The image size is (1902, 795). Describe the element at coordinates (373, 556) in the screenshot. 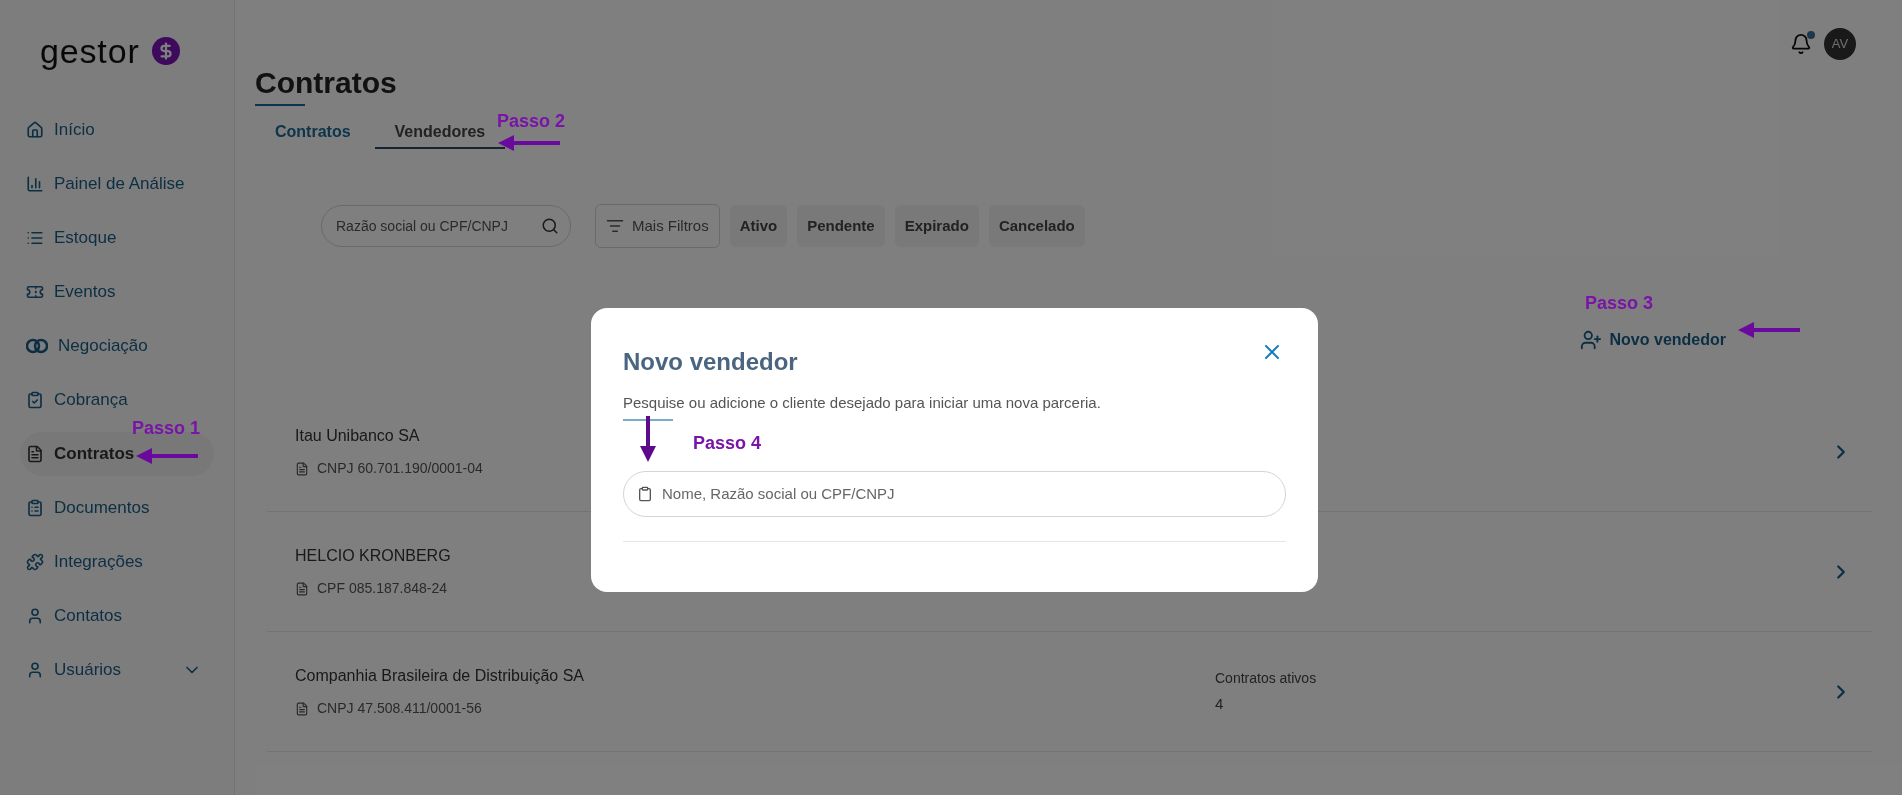

I see `seller-name: HELCIO KRONBERG` at that location.